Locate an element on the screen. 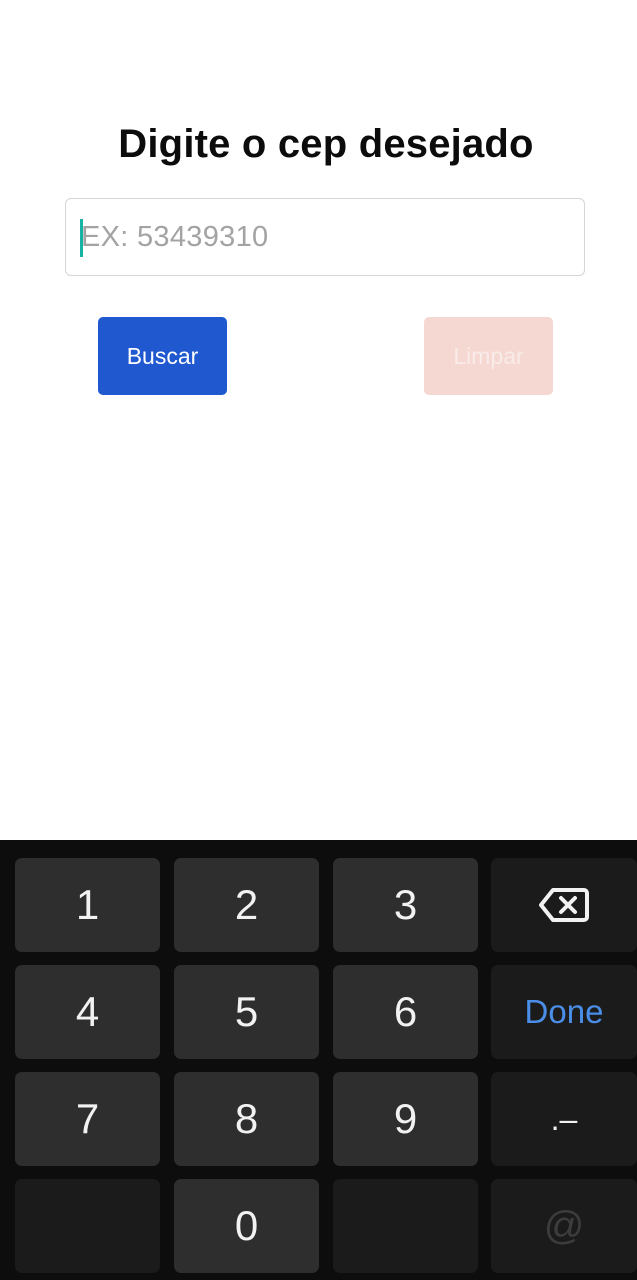 Image resolution: width=637 pixels, height=1280 pixels. backspace-key is located at coordinates (564, 905).